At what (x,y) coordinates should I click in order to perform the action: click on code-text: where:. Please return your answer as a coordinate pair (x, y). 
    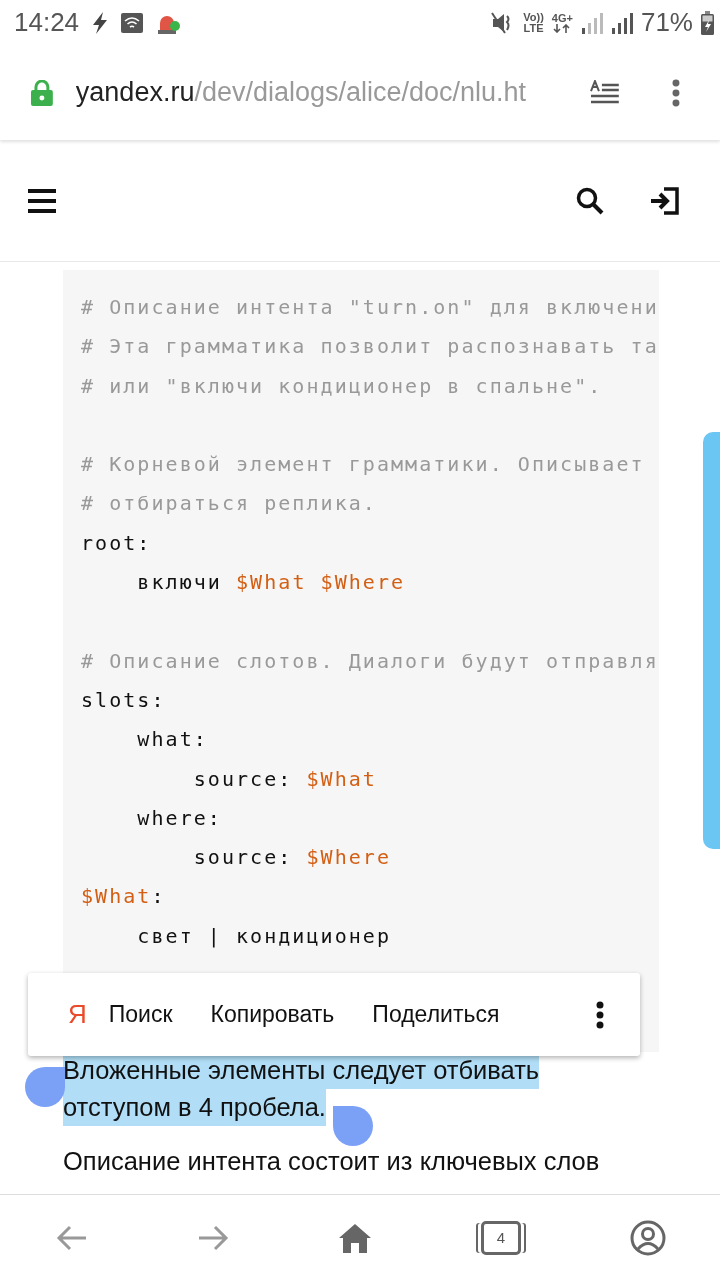
    Looking at the image, I should click on (179, 817).